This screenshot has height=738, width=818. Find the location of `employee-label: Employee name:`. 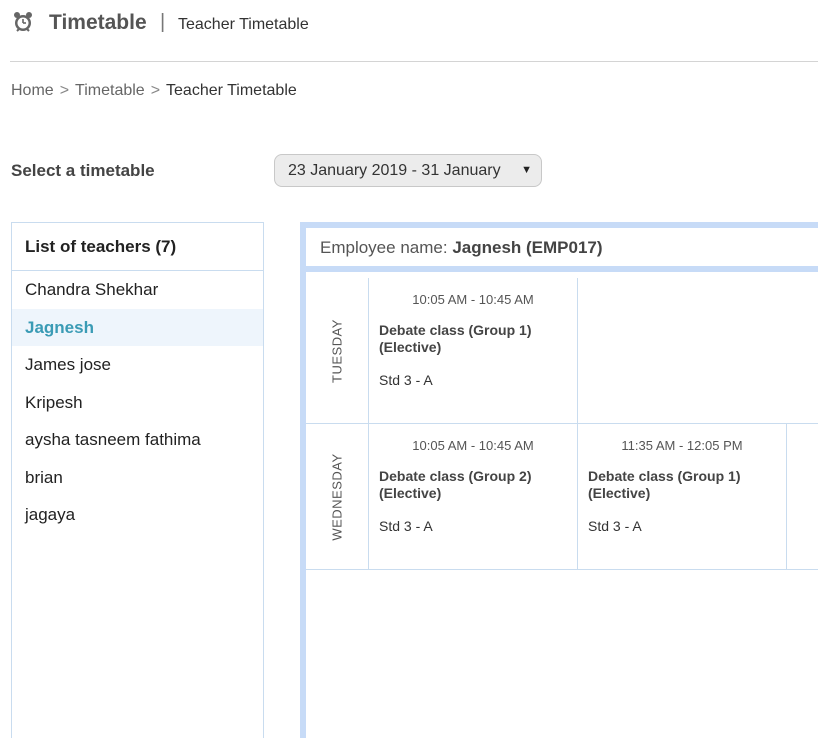

employee-label: Employee name: is located at coordinates (384, 247).